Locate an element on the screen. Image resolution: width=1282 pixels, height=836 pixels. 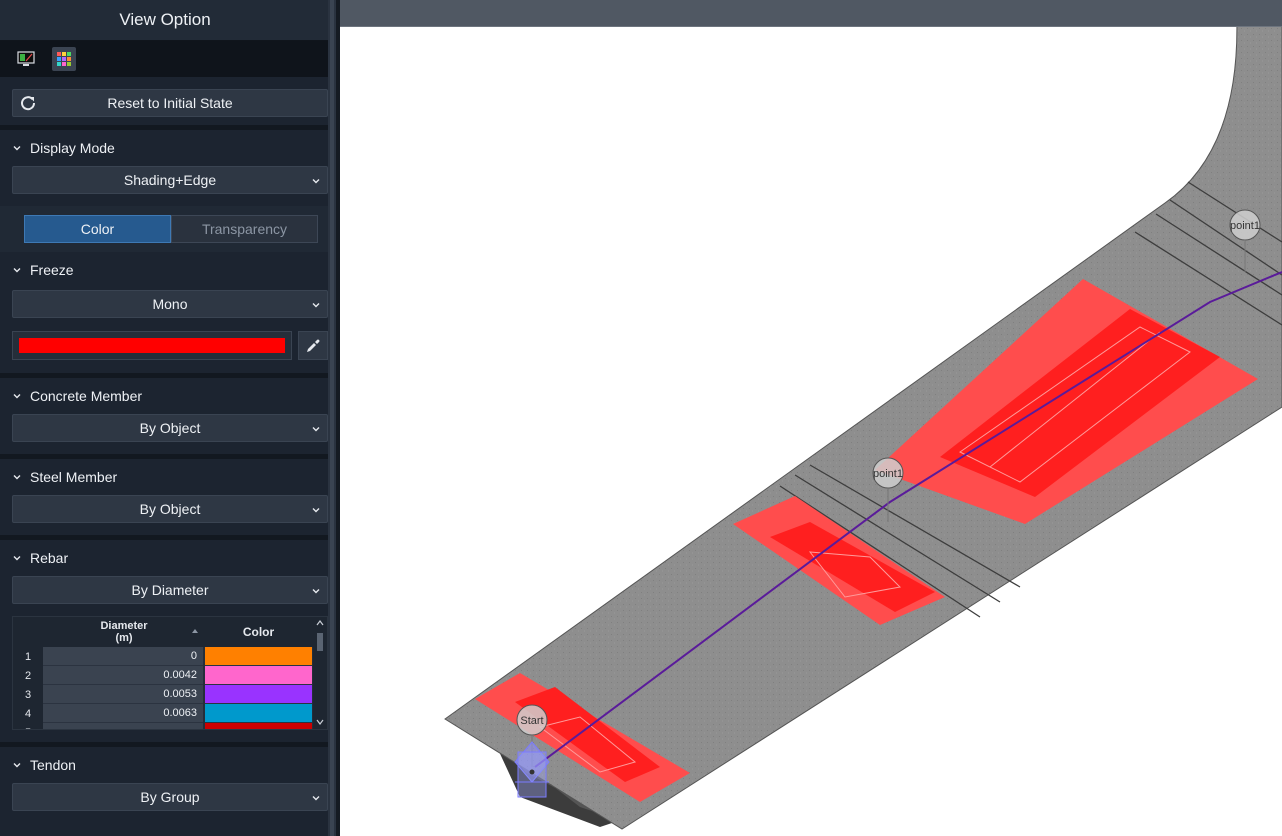
section-label: Concrete Member is located at coordinates (86, 396).